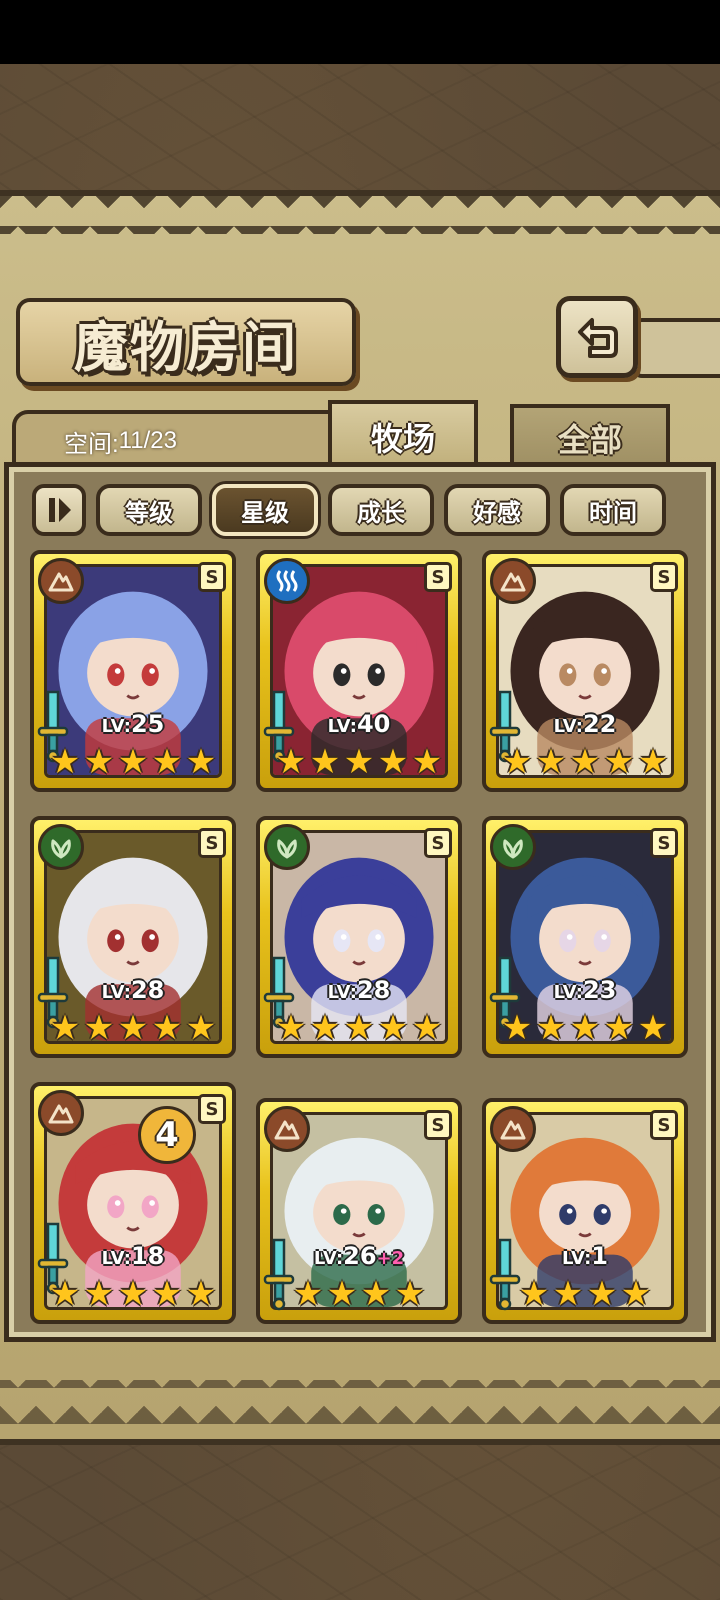 The image size is (720, 1600). I want to click on monster-card: S LV:23 ★ ★ ★ ★ ★, so click(585, 937).